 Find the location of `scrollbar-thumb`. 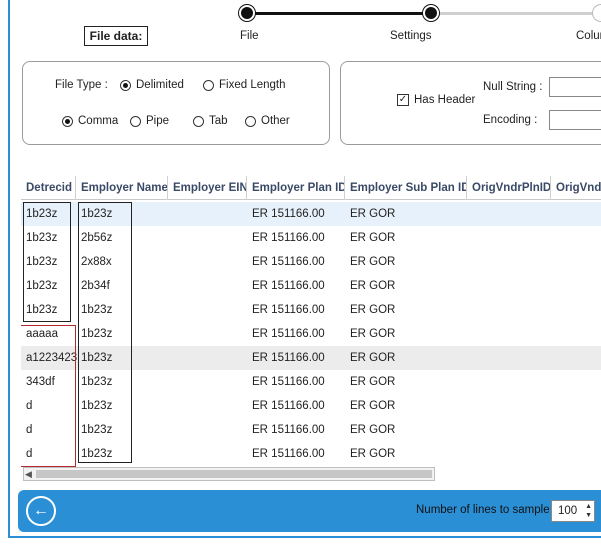

scrollbar-thumb is located at coordinates (234, 474).